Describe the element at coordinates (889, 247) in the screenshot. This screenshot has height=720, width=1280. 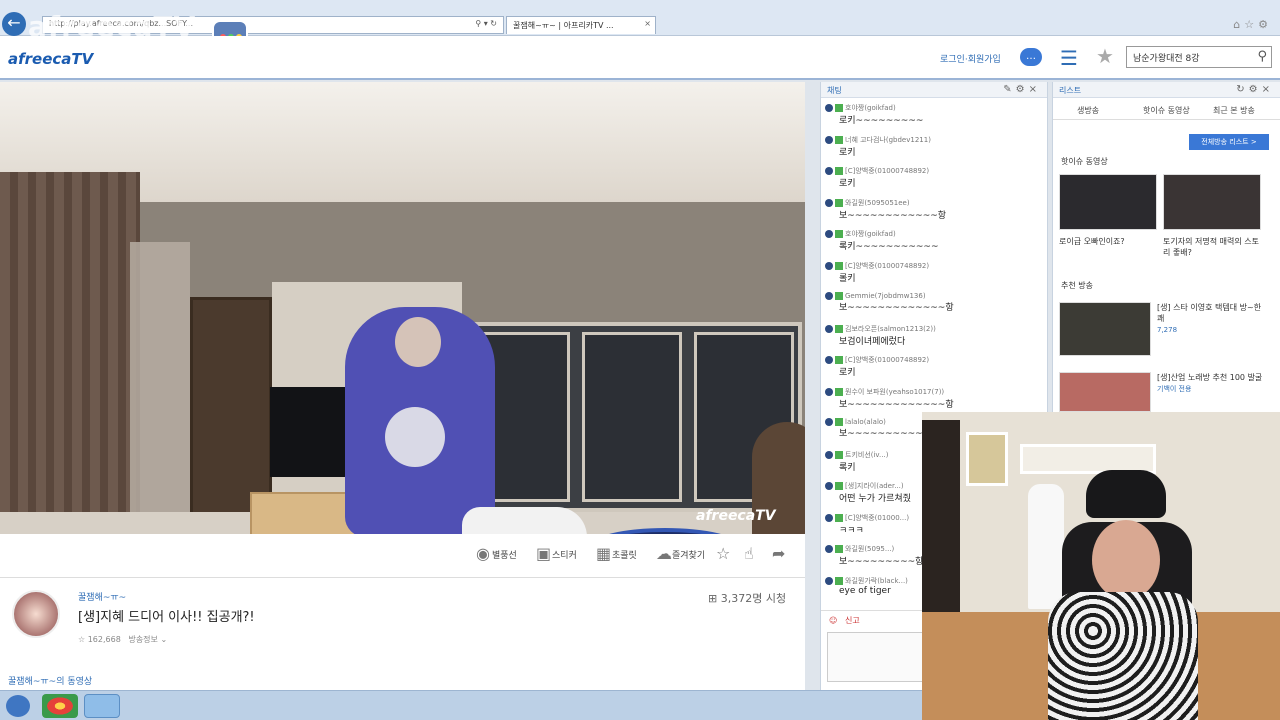
I see `chat-text: 록키~~~~~~~~~~~` at that location.